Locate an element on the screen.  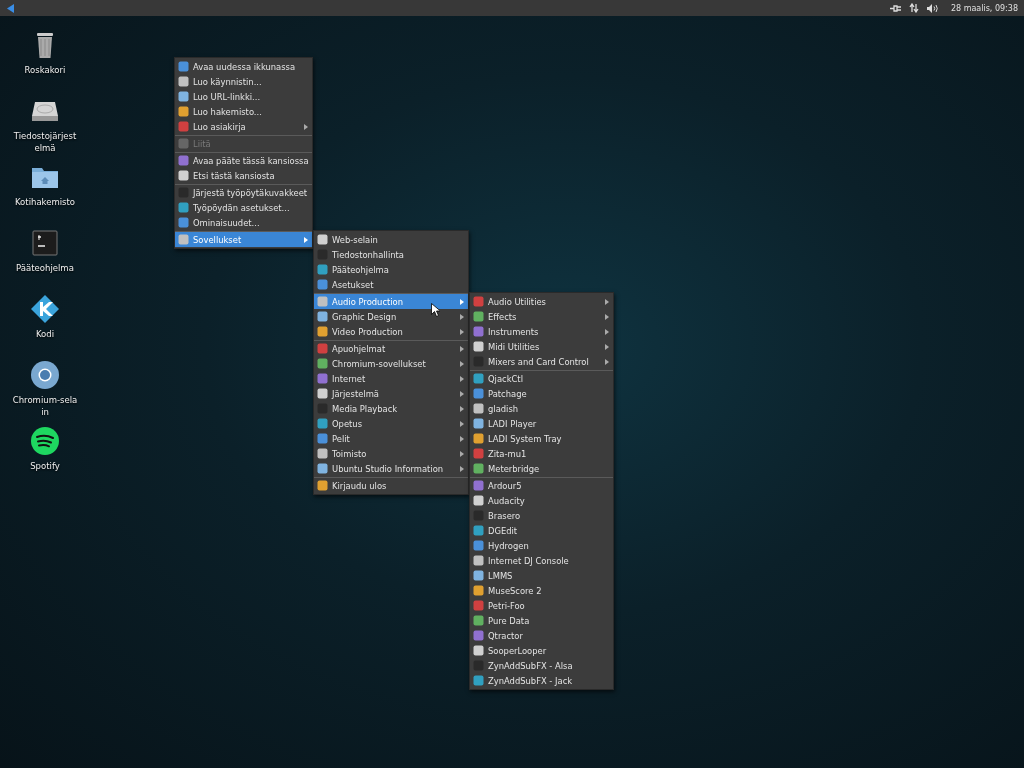
menu-item: Opetus is located at coordinates (391, 423).